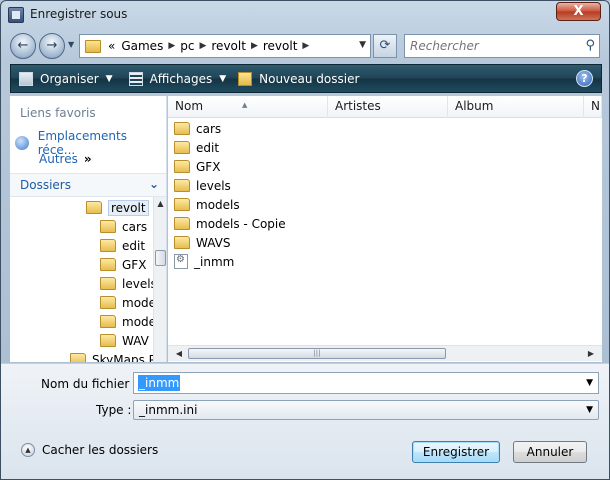 Image resolution: width=610 pixels, height=480 pixels. What do you see at coordinates (213, 185) in the screenshot?
I see `list-item-label: levels` at bounding box center [213, 185].